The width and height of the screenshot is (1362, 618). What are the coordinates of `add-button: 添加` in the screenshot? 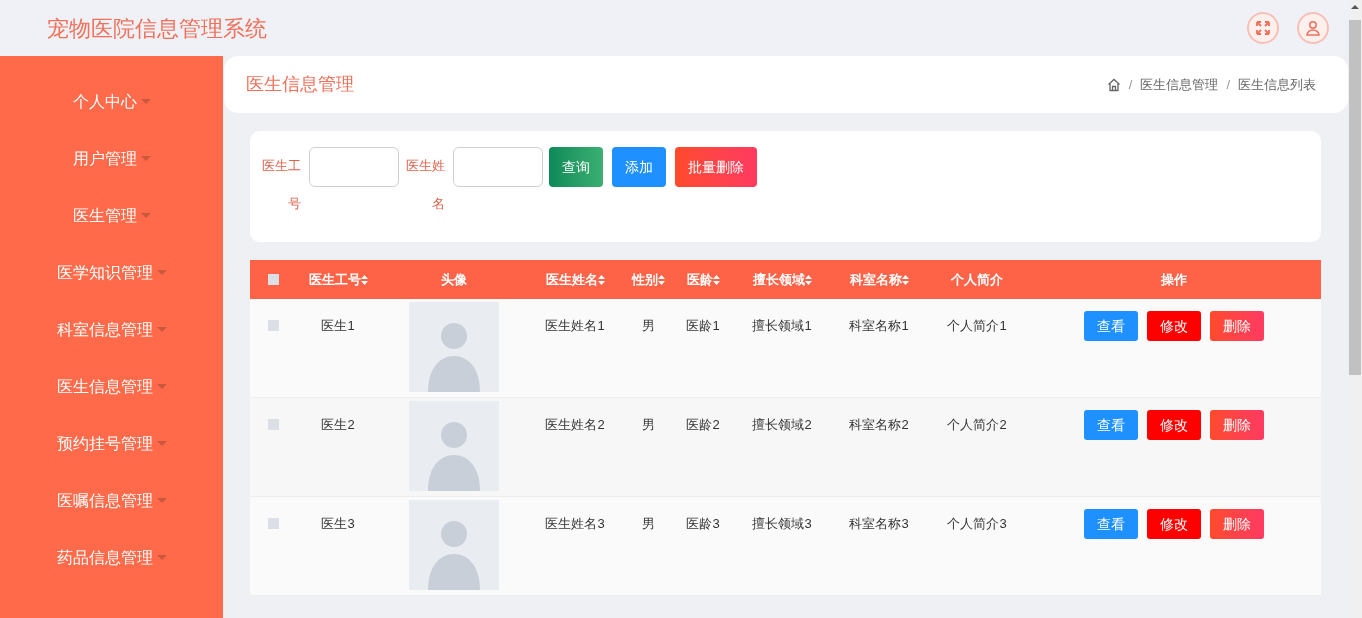 It's located at (639, 167).